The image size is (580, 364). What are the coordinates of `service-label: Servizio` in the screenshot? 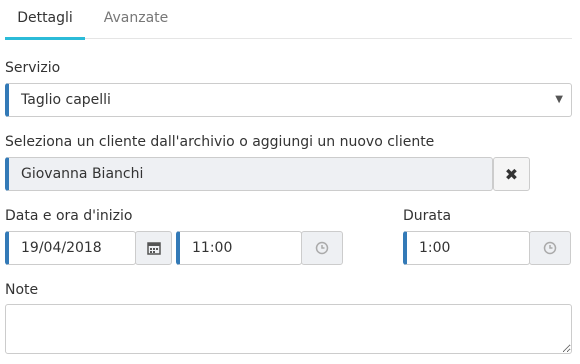 It's located at (33, 68).